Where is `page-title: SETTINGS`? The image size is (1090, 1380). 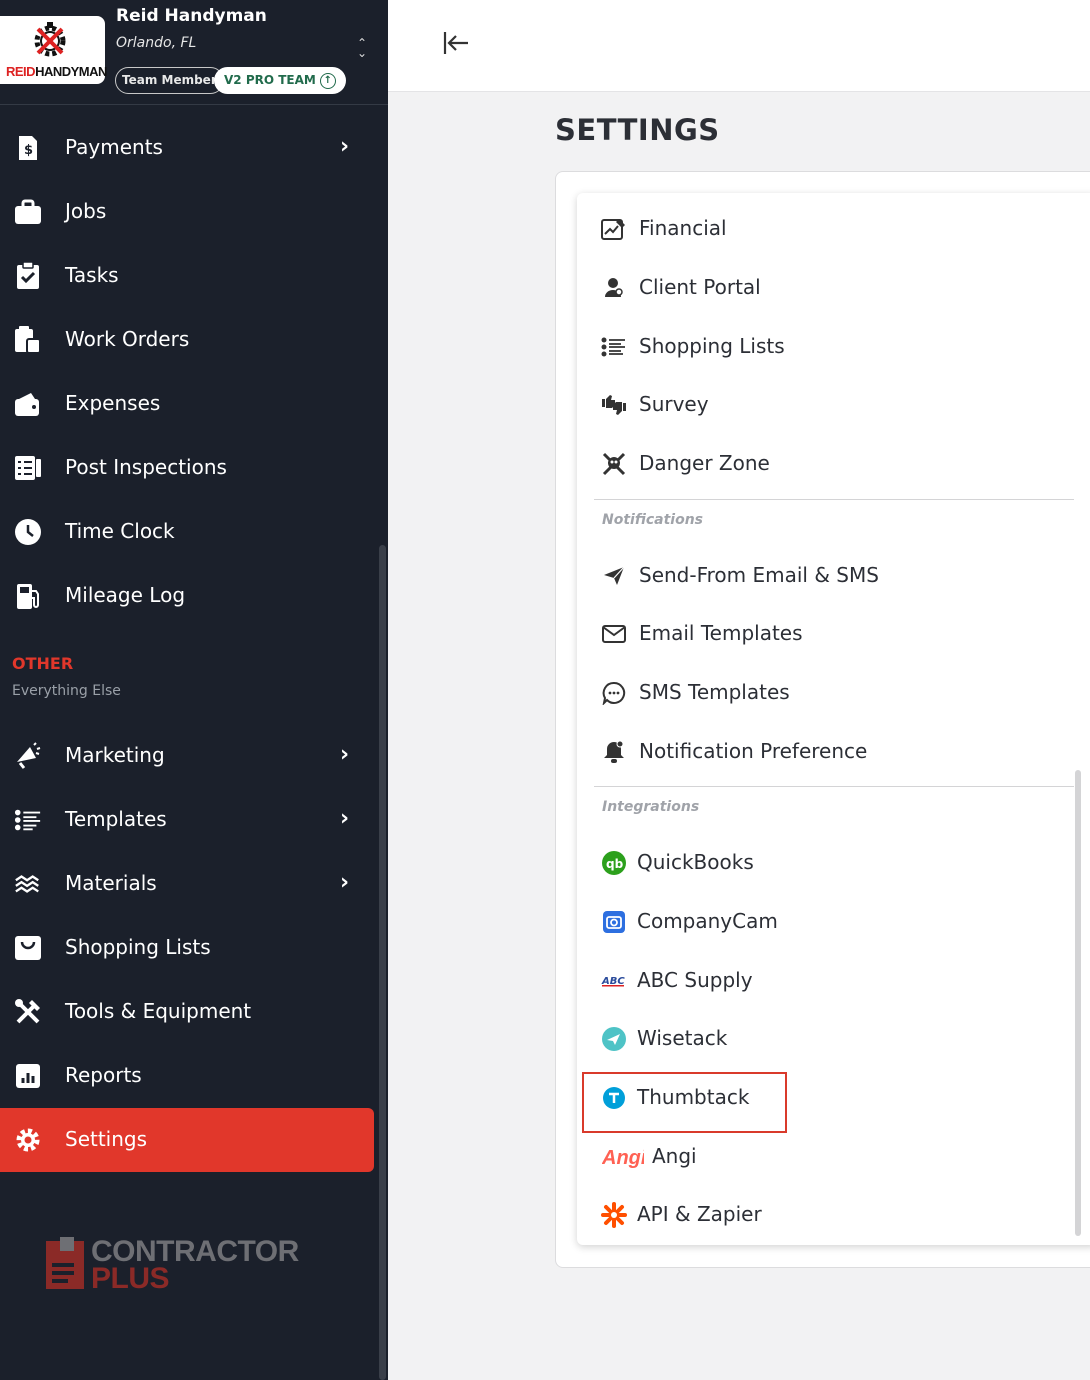
page-title: SETTINGS is located at coordinates (637, 130).